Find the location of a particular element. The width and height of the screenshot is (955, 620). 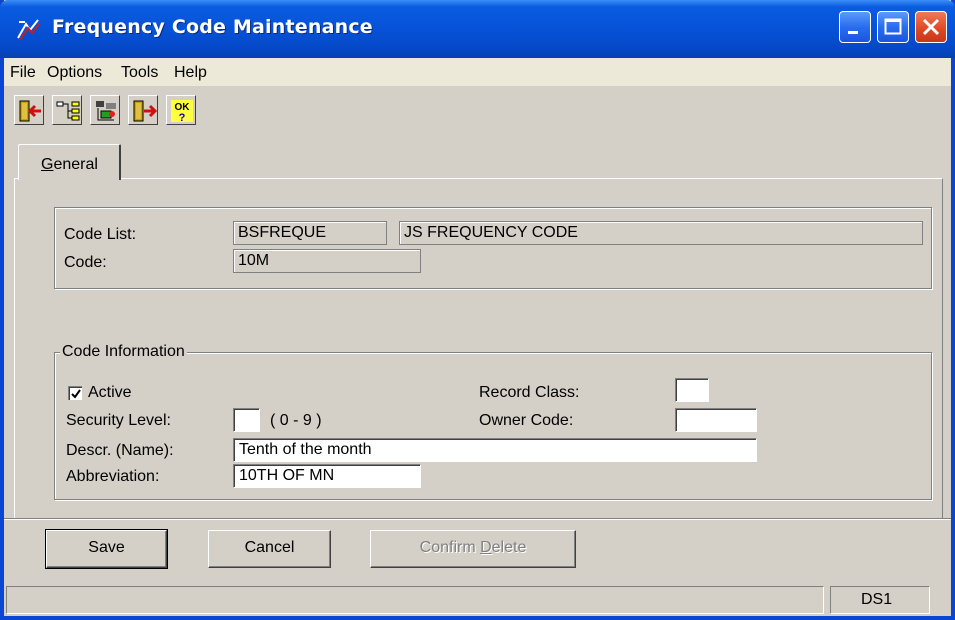

ok-help-button: OK ? is located at coordinates (181, 110).